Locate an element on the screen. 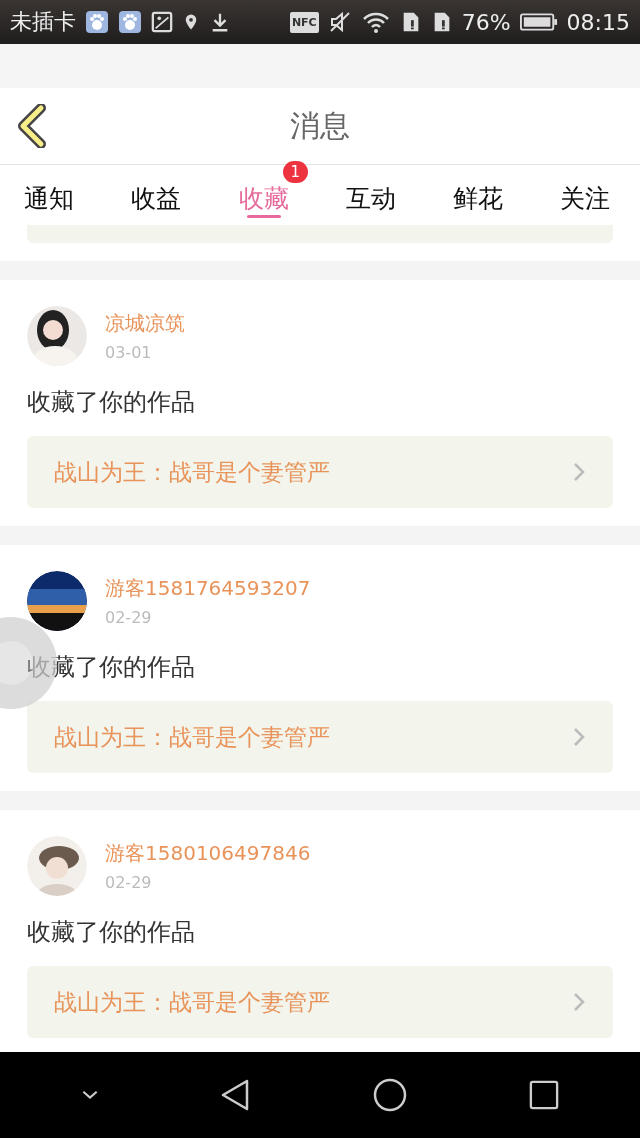  tab: 鲜花 is located at coordinates (507, 193).